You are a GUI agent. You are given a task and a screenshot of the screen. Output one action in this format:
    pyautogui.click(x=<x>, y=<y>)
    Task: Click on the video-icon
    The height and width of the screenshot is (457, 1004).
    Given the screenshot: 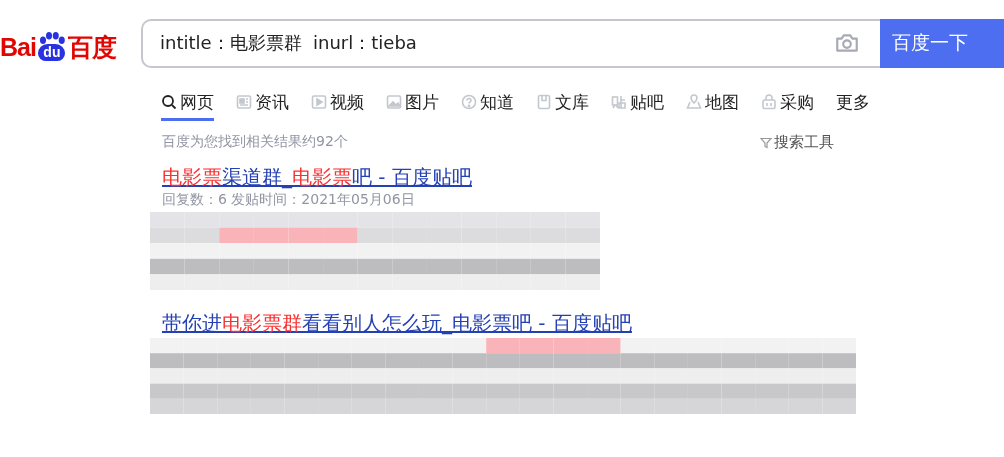 What is the action you would take?
    pyautogui.click(x=319, y=102)
    